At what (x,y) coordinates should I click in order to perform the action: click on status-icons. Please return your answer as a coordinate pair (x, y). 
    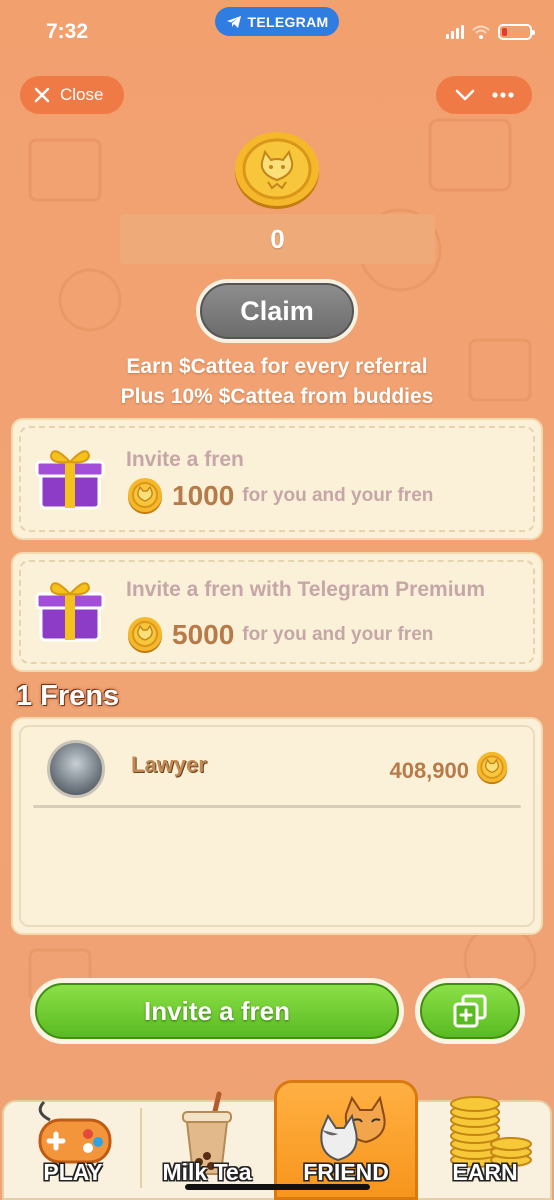
    Looking at the image, I should click on (490, 32).